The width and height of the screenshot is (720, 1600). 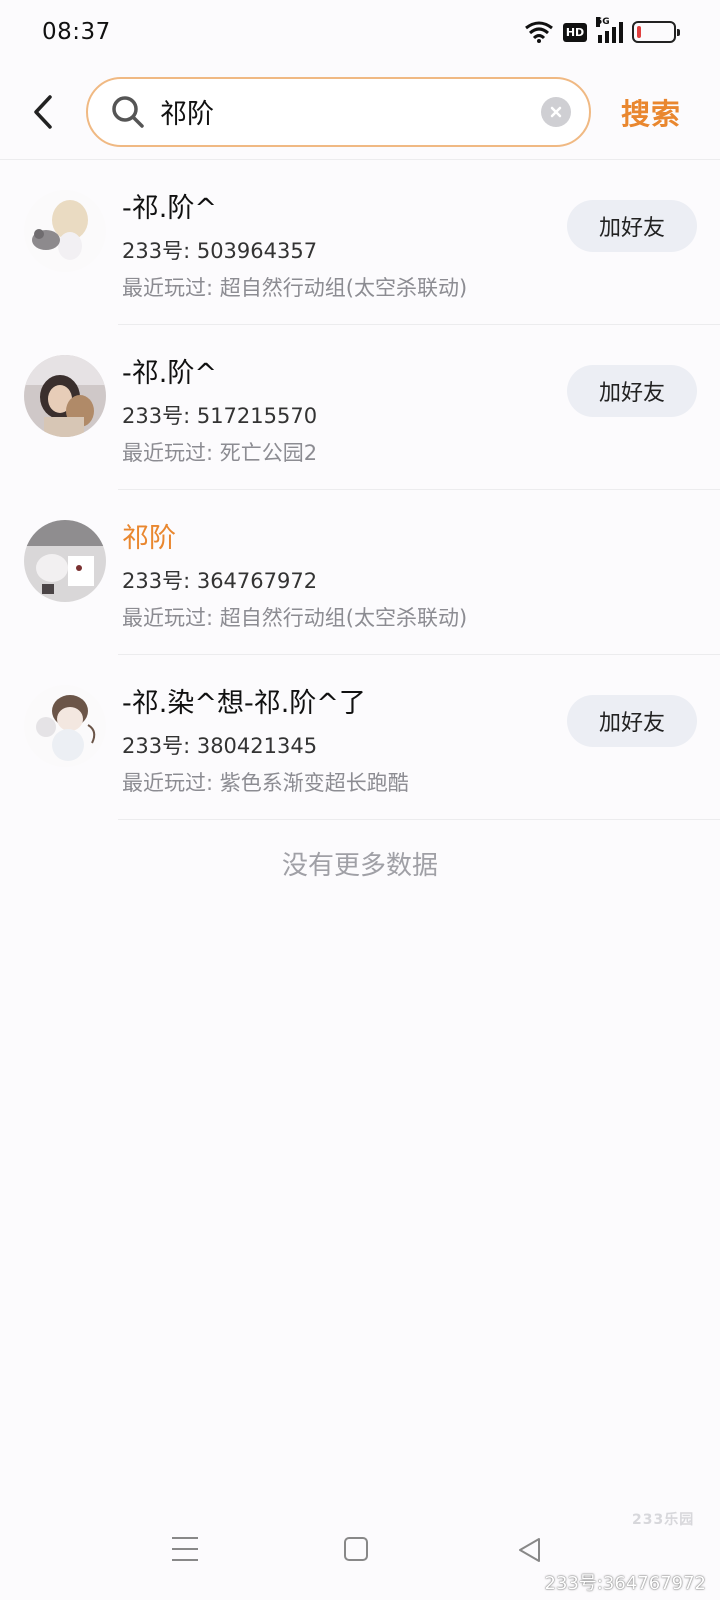 What do you see at coordinates (220, 416) in the screenshot?
I see `result-uid: 233号: 517215570` at bounding box center [220, 416].